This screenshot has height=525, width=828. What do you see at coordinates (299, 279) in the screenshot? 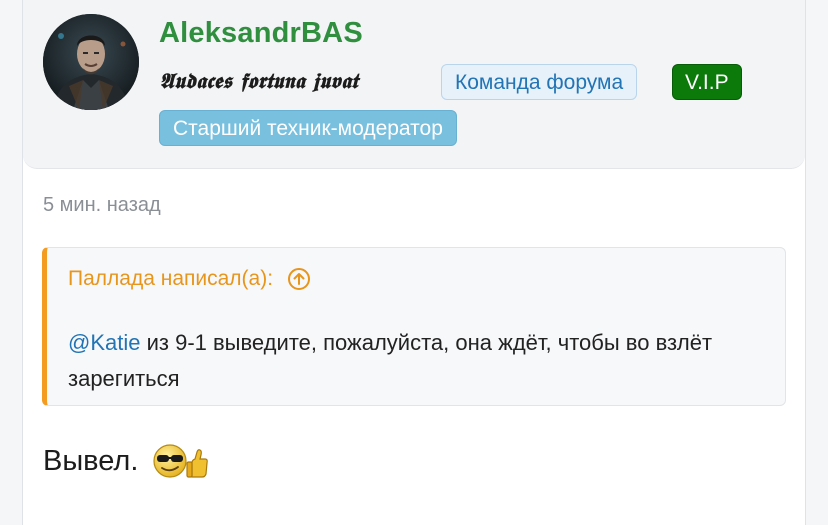
I see `arrow-up-circle-icon` at bounding box center [299, 279].